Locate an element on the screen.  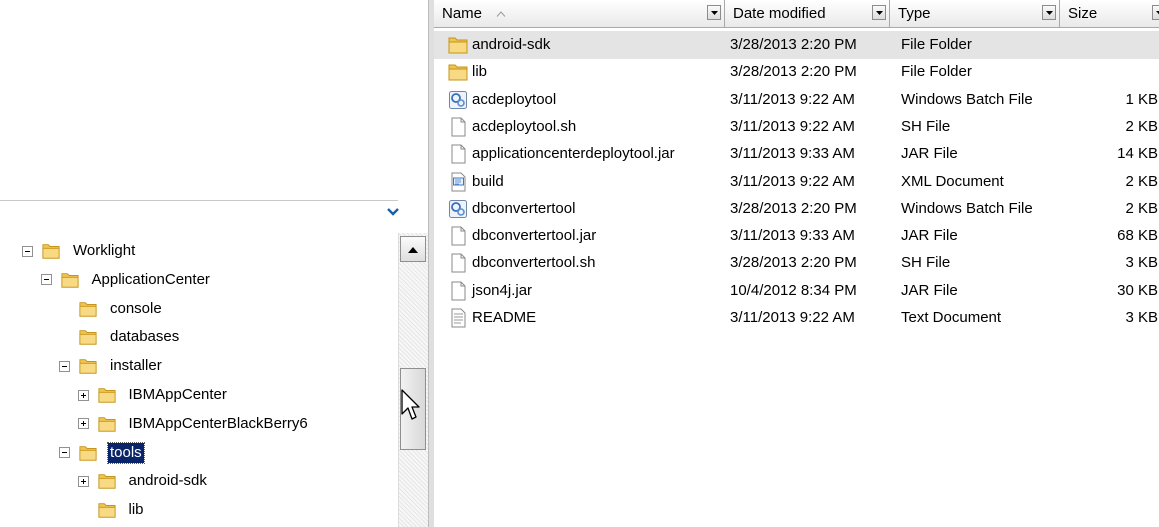
tree-item-label: android-sdk is located at coordinates (167, 481).